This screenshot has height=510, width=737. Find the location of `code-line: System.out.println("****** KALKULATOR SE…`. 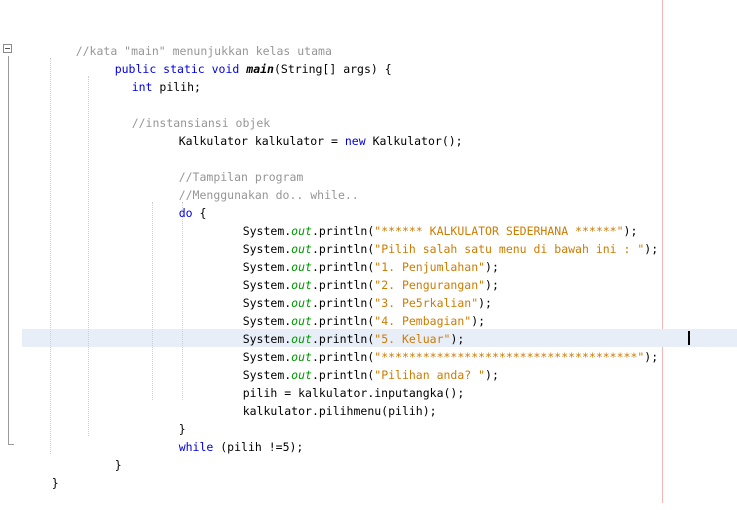

code-line: System.out.println("****** KALKULATOR SE… is located at coordinates (426, 221).